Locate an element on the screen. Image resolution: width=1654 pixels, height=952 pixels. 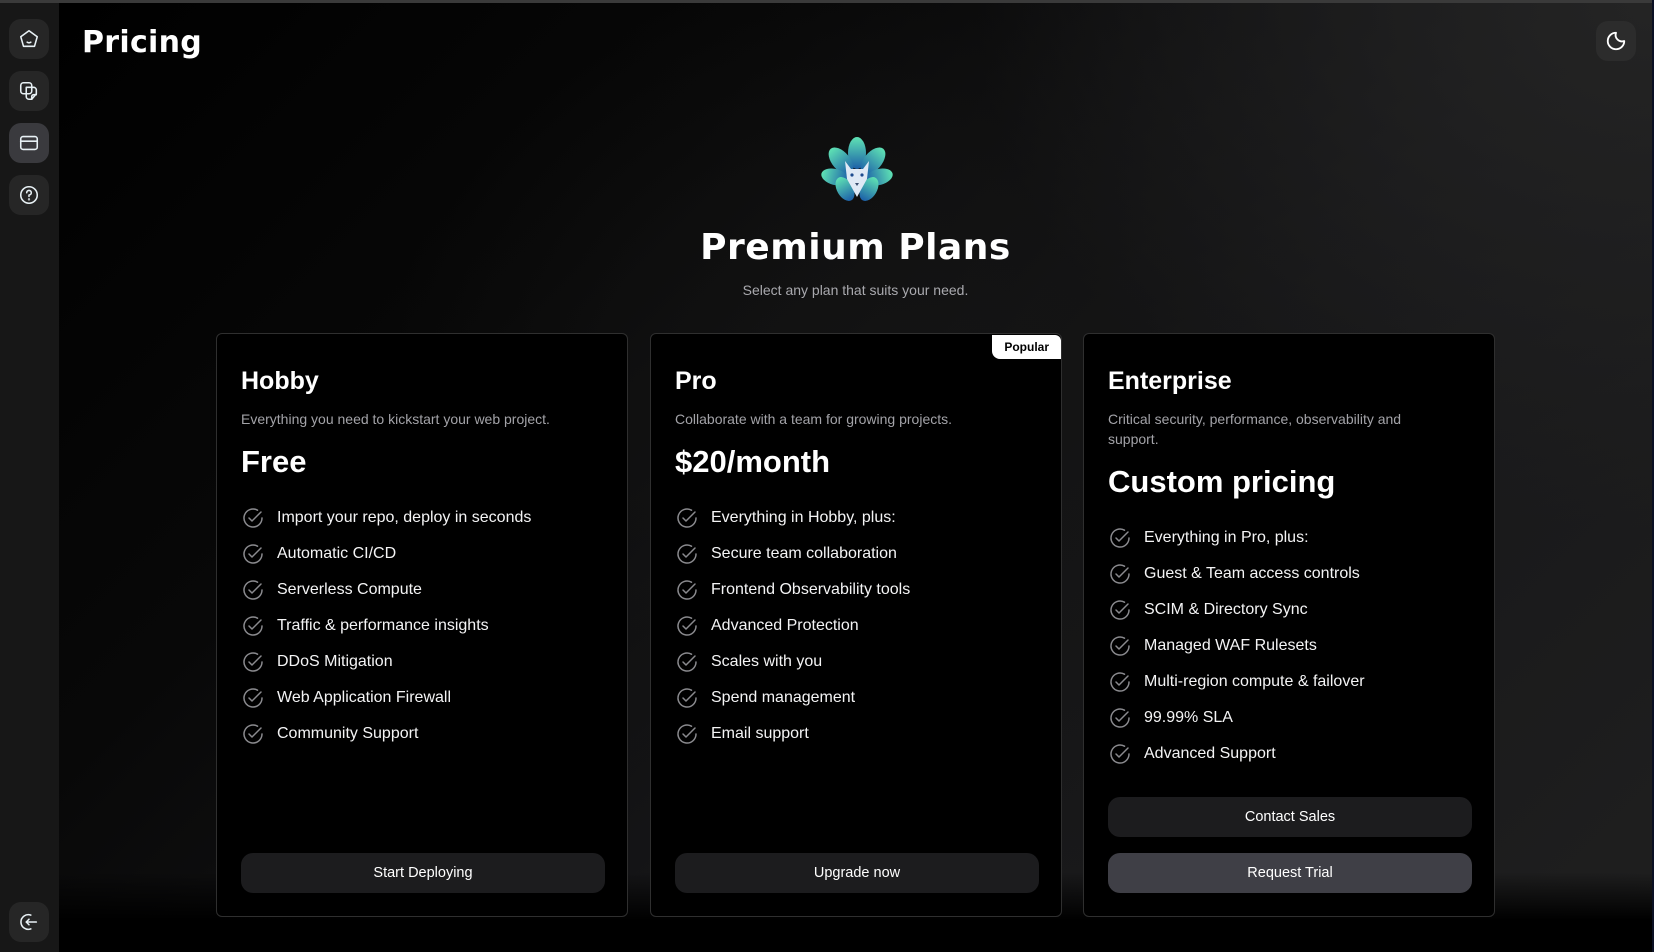
feature-item: Automatic CI/CD is located at coordinates (386, 554).